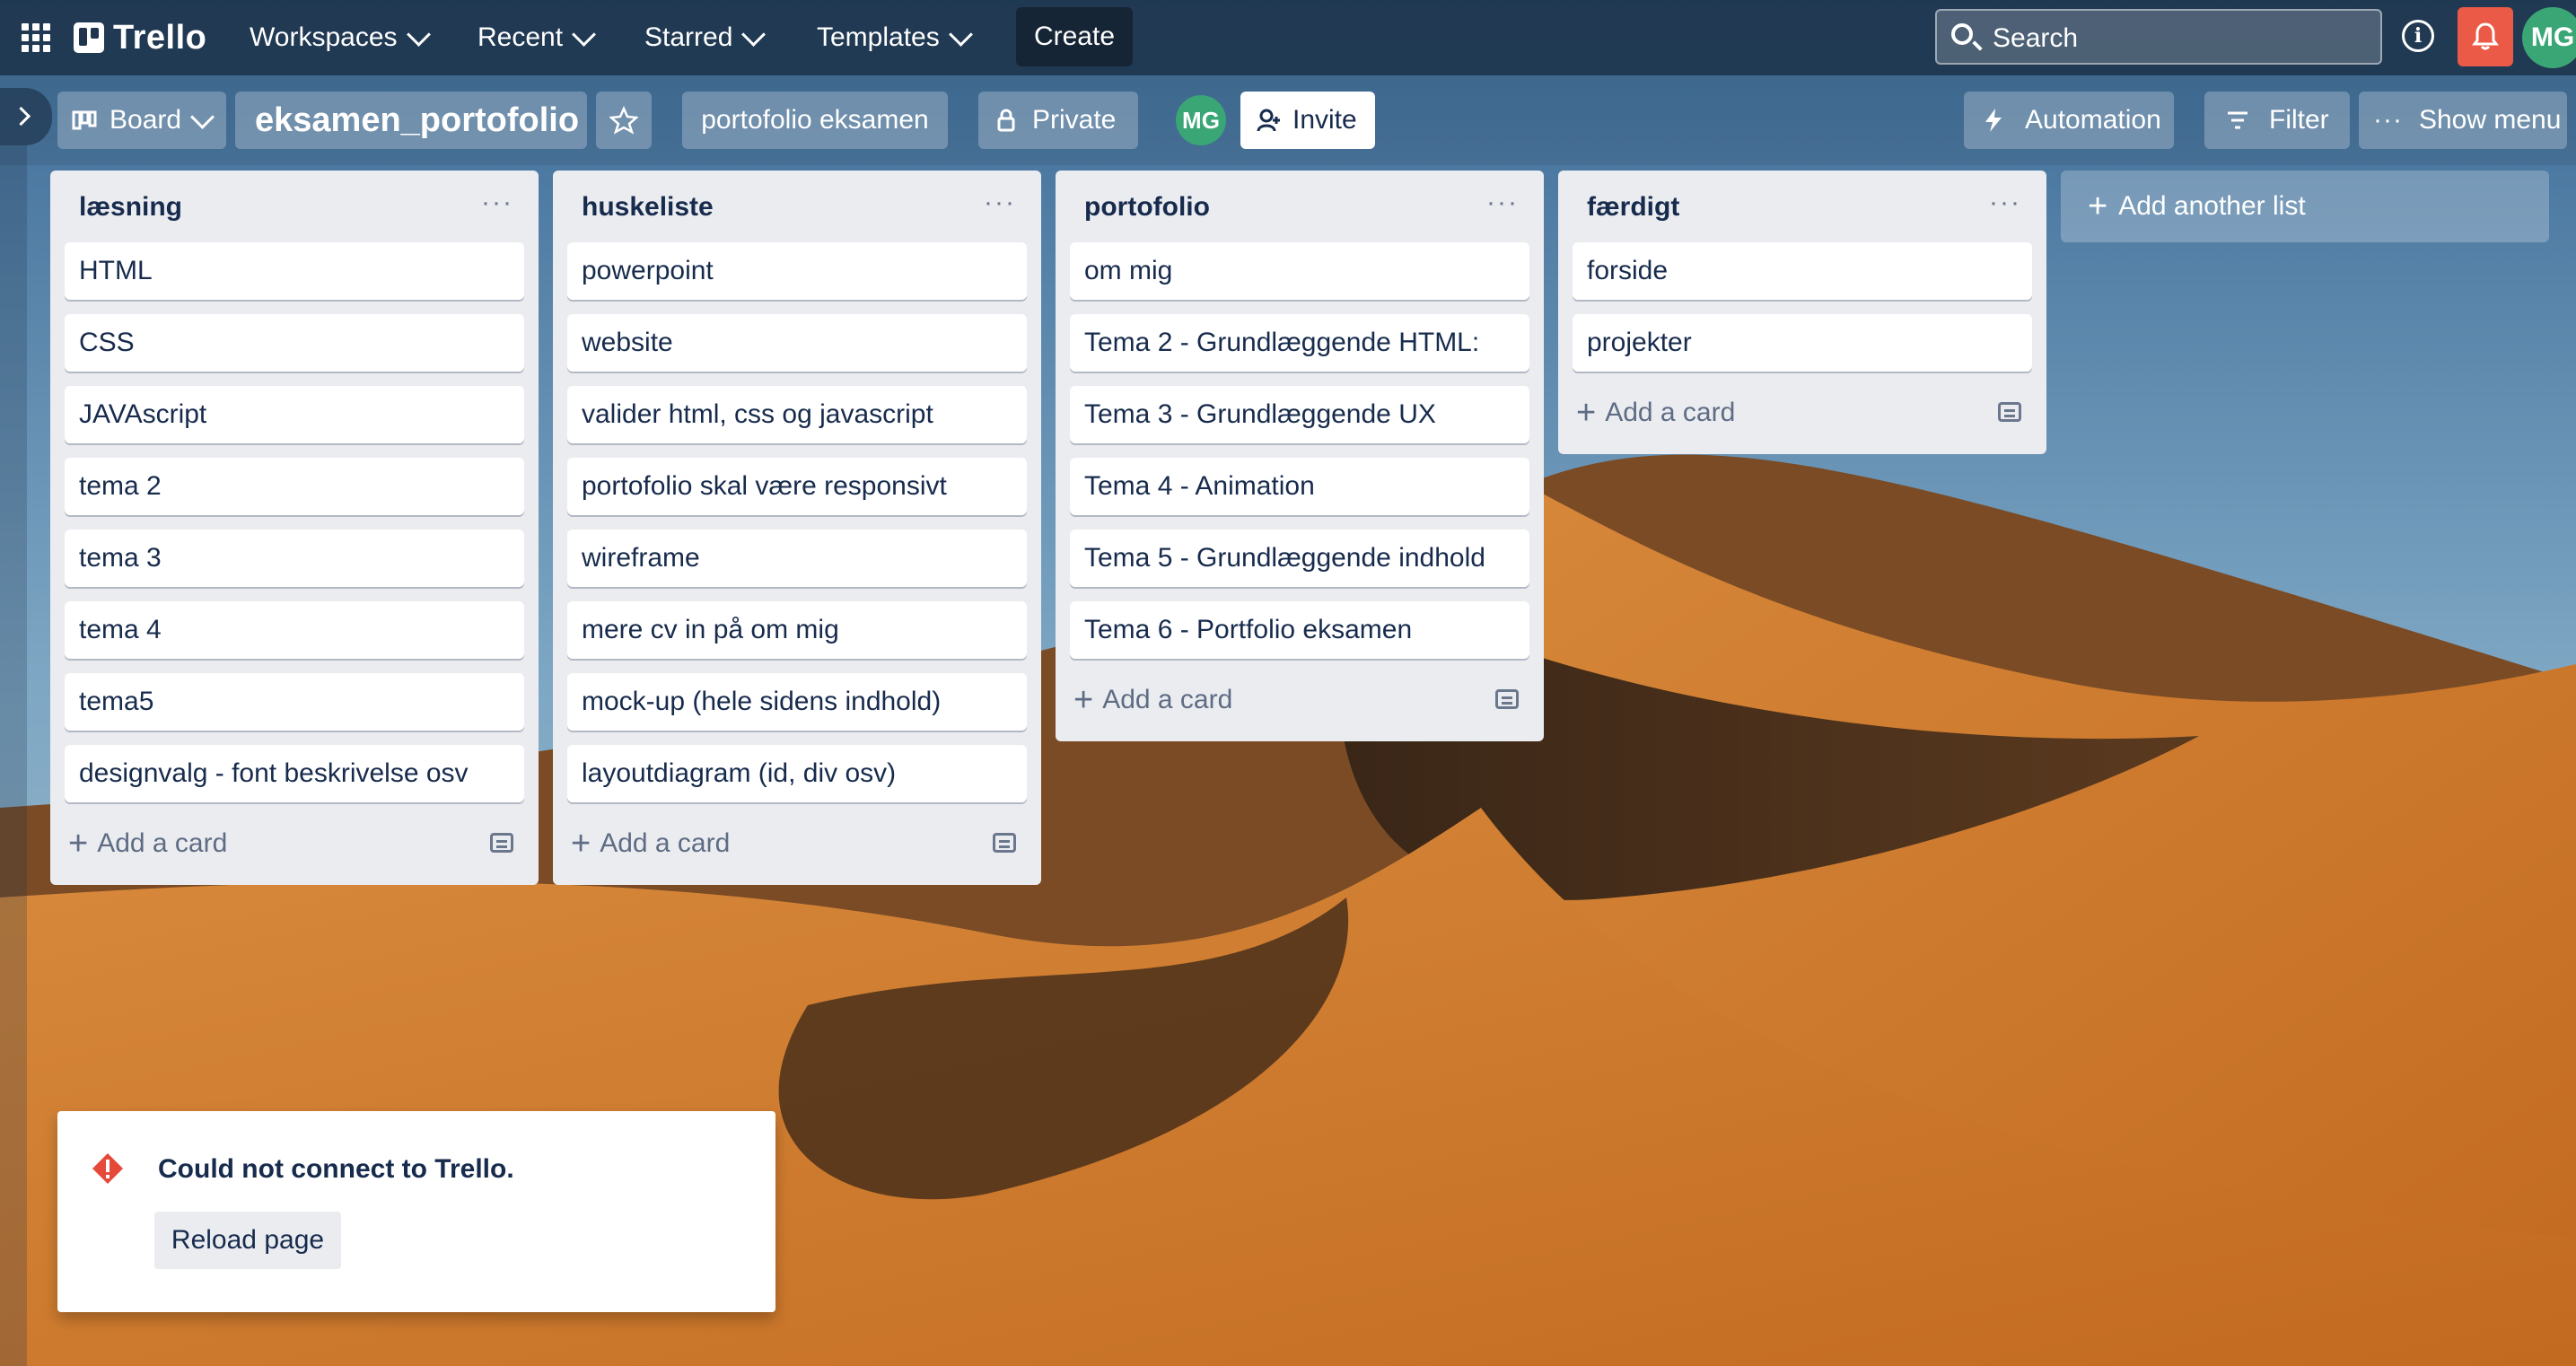 Image resolution: width=2576 pixels, height=1366 pixels. I want to click on card: valider html, css og javascript, so click(797, 414).